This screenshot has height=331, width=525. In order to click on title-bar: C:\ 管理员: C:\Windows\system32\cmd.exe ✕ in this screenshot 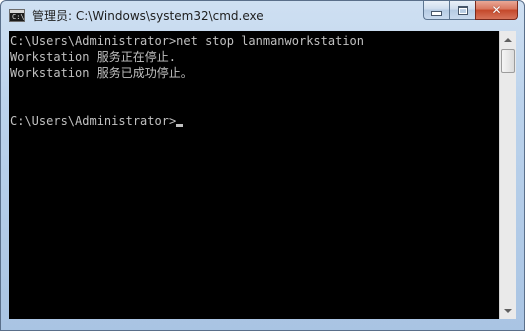, I will do `click(262, 16)`.